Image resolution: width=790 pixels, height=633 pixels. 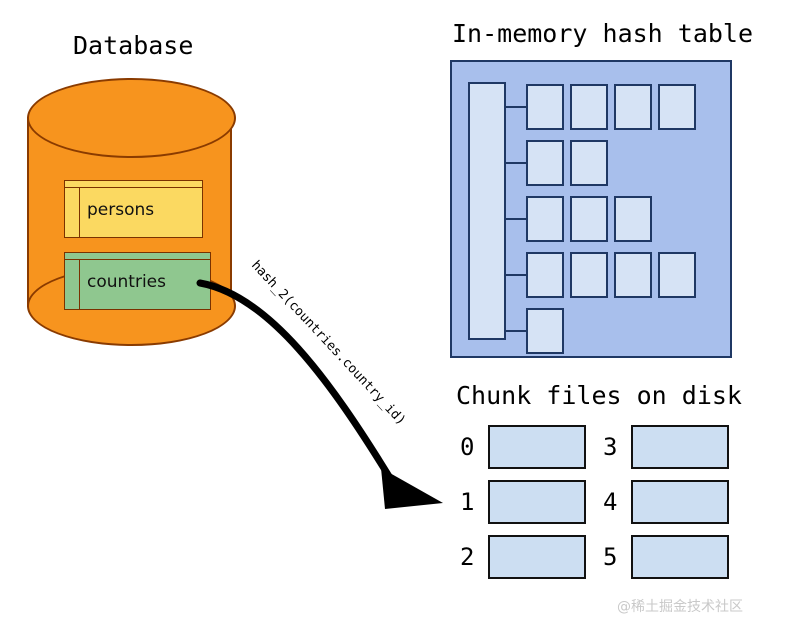 I want to click on hash-table-title: In-memory hash table, so click(x=603, y=33).